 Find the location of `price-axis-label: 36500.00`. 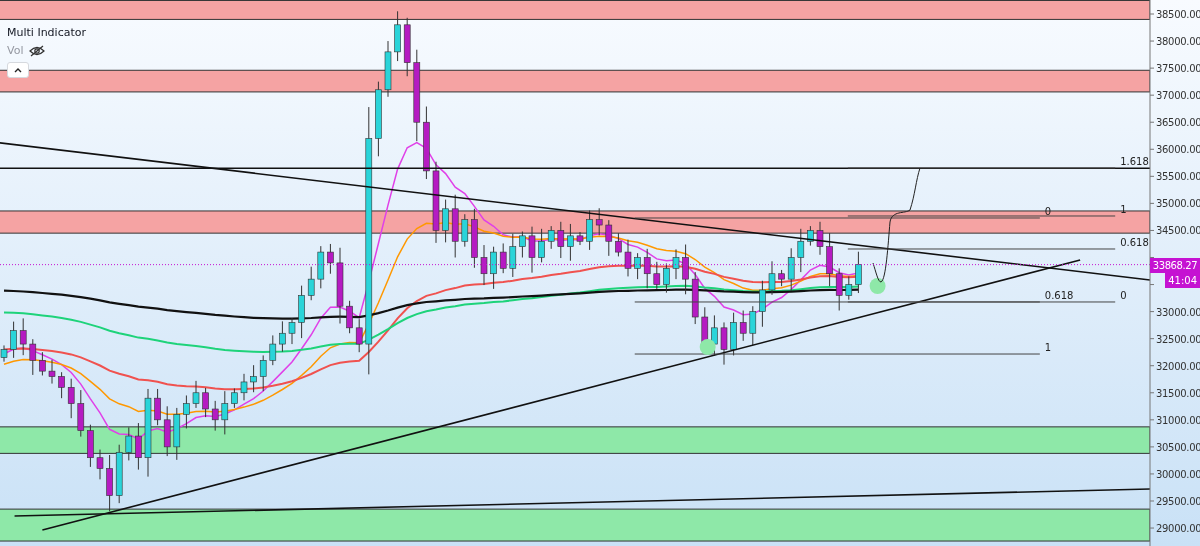

price-axis-label: 36500.00 is located at coordinates (1178, 123).